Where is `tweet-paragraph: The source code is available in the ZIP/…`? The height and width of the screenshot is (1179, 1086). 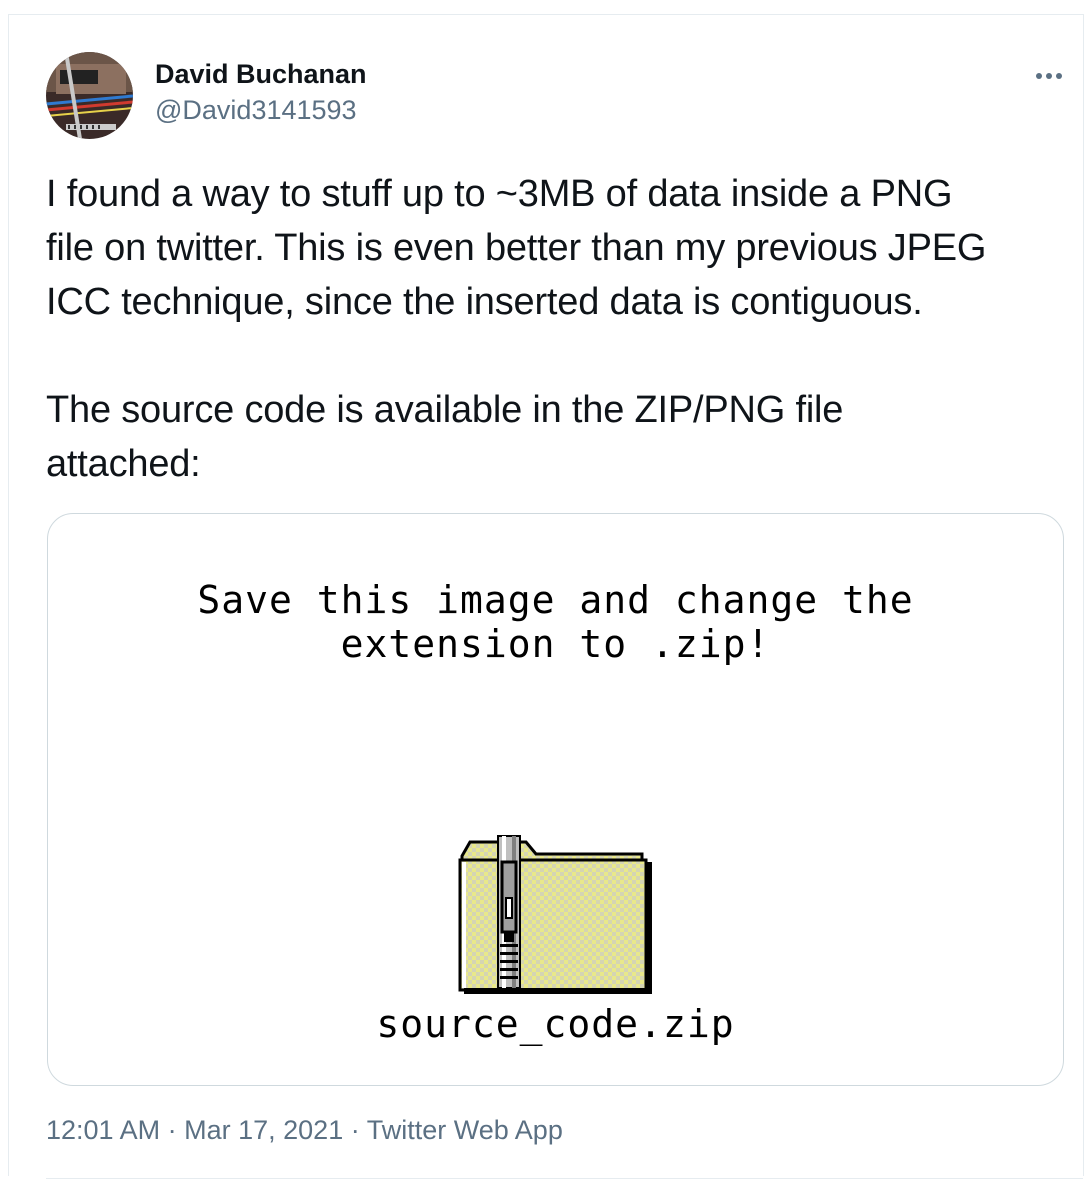
tweet-paragraph: The source code is available in the ZIP/… is located at coordinates (445, 437).